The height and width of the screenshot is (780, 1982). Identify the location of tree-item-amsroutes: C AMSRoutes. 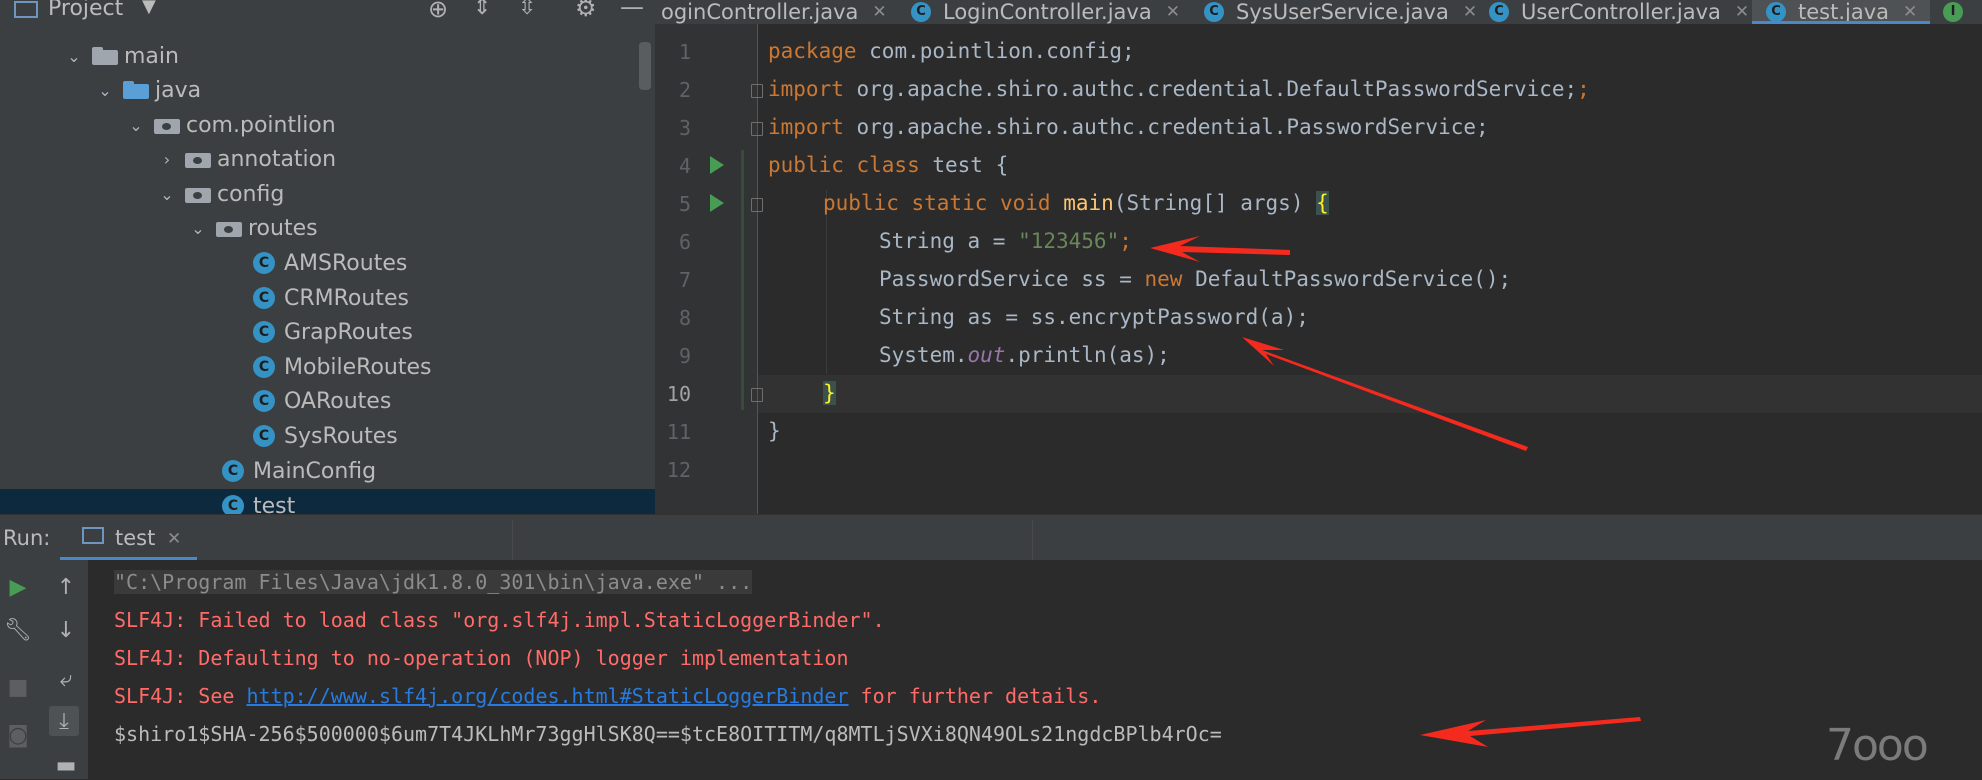
(330, 263).